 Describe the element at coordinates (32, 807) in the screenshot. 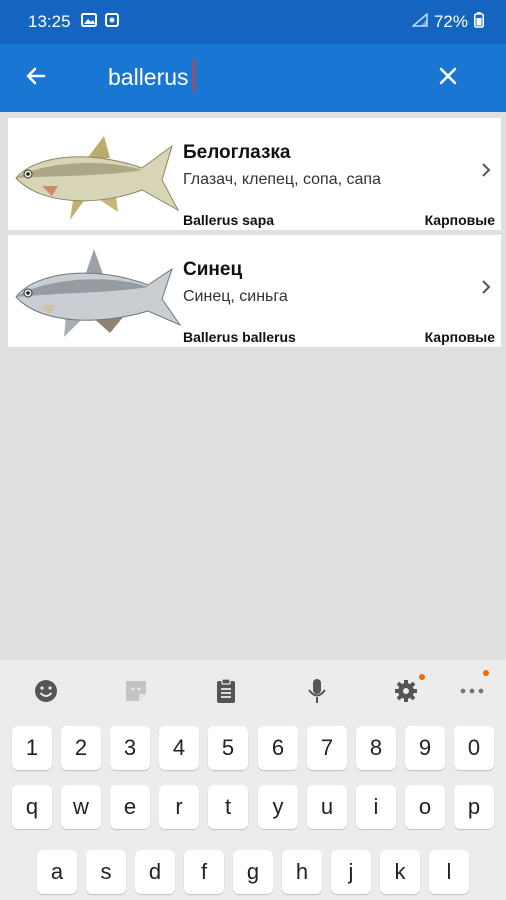

I see `key: q` at that location.